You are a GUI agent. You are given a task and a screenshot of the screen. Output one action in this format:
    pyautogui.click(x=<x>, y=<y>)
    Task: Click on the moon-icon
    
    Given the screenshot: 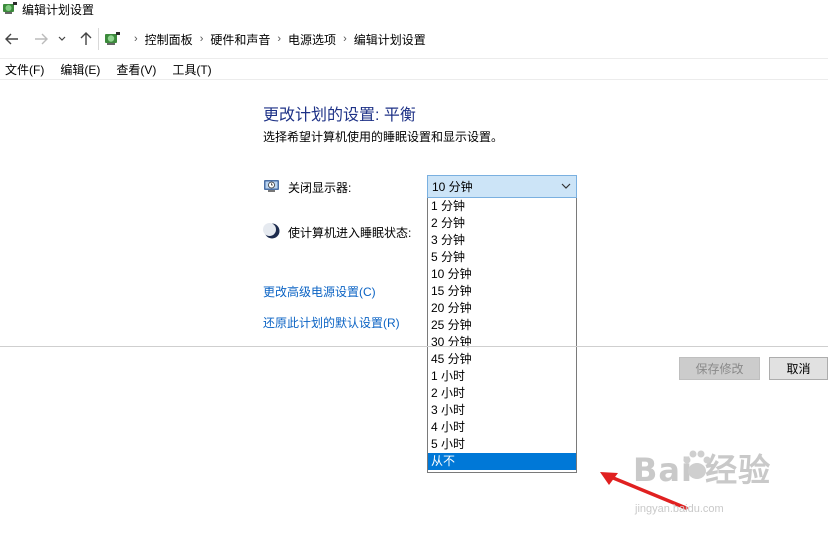 What is the action you would take?
    pyautogui.click(x=271, y=231)
    